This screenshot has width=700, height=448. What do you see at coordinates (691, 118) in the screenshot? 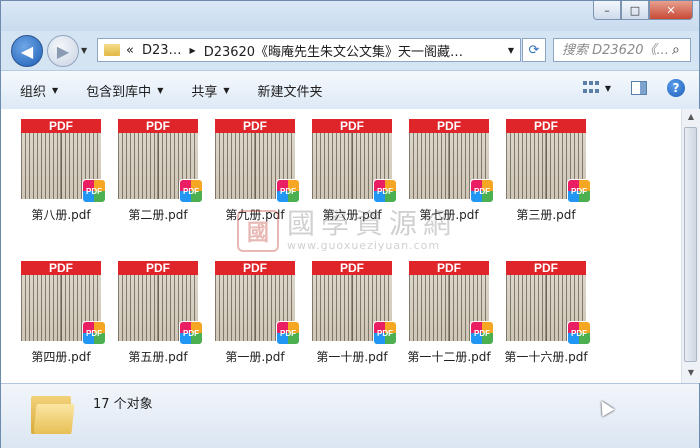
I see `scroll-up-icon: ▲` at bounding box center [691, 118].